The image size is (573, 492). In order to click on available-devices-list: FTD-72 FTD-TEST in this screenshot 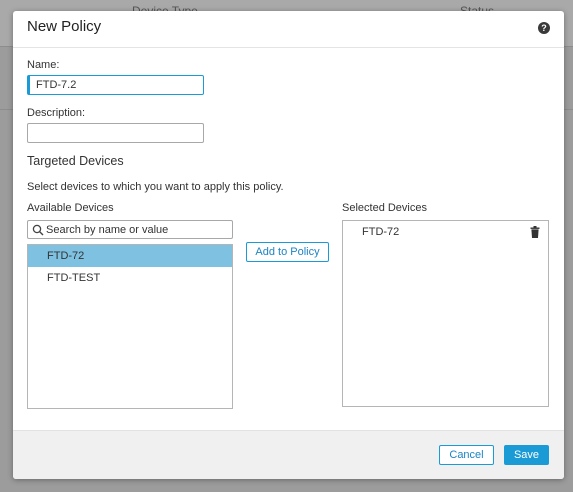, I will do `click(130, 326)`.